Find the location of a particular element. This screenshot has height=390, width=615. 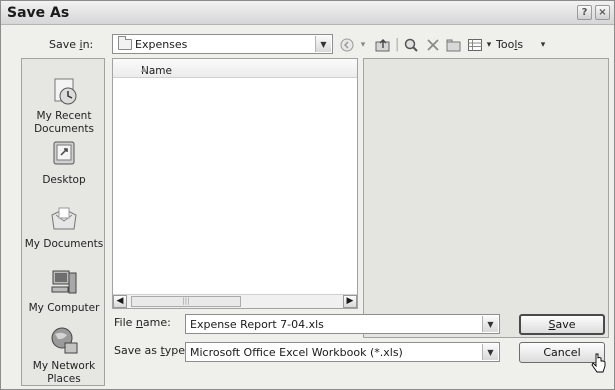

save-in-value: Expenses is located at coordinates (161, 44).